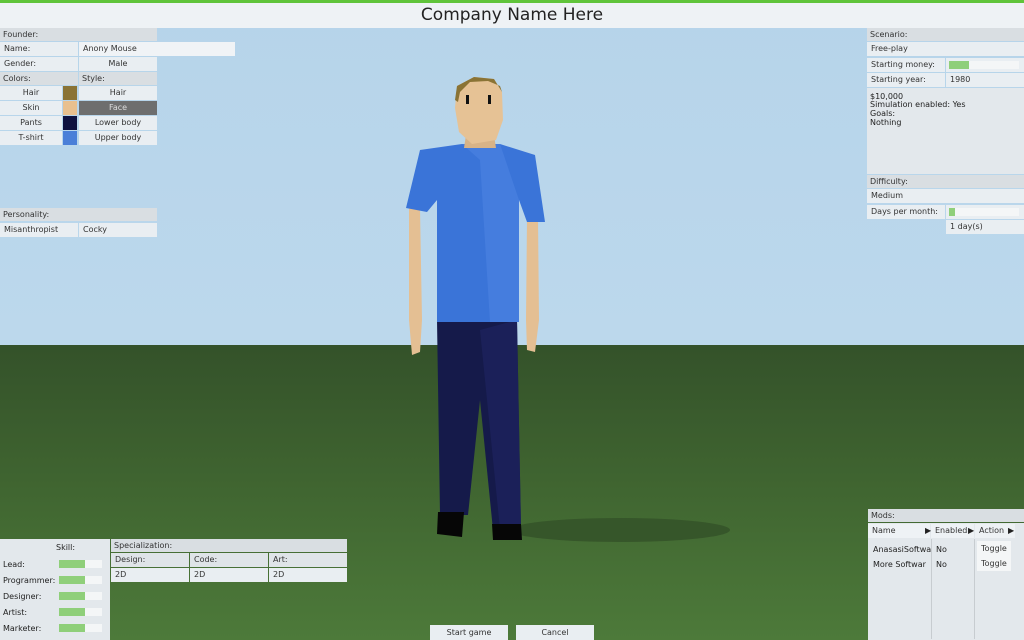  I want to click on desc-nothing: Nothing, so click(886, 122).